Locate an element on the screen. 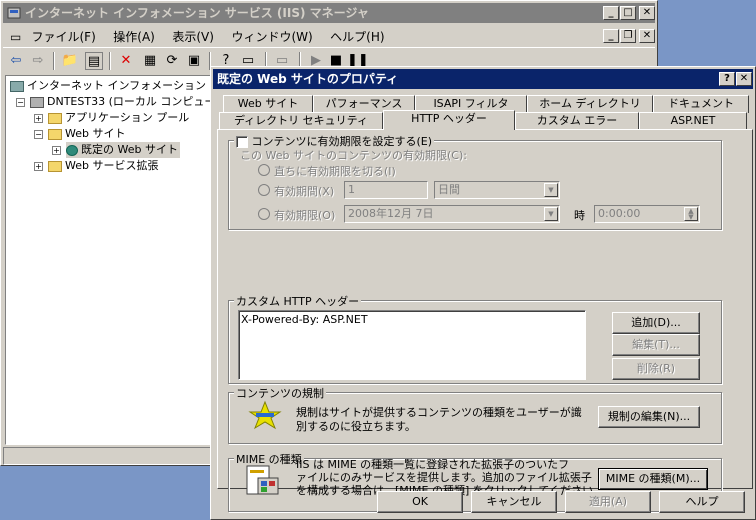  tab-custom-errors: カスタム エラー is located at coordinates (577, 121).